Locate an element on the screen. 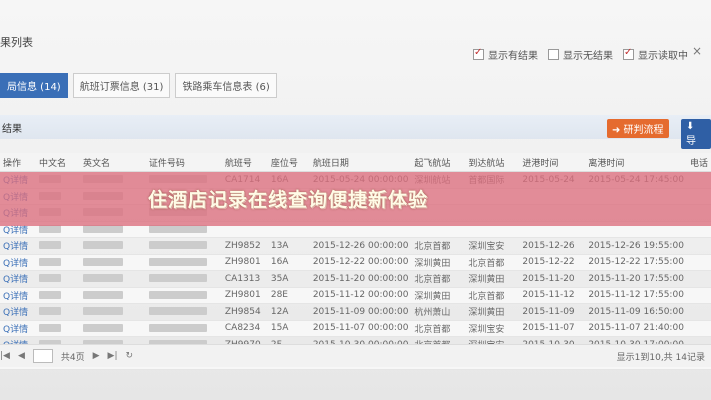 This screenshot has width=711, height=400. cell-out-time: 2015-12-22 17:55:00 is located at coordinates (636, 262).